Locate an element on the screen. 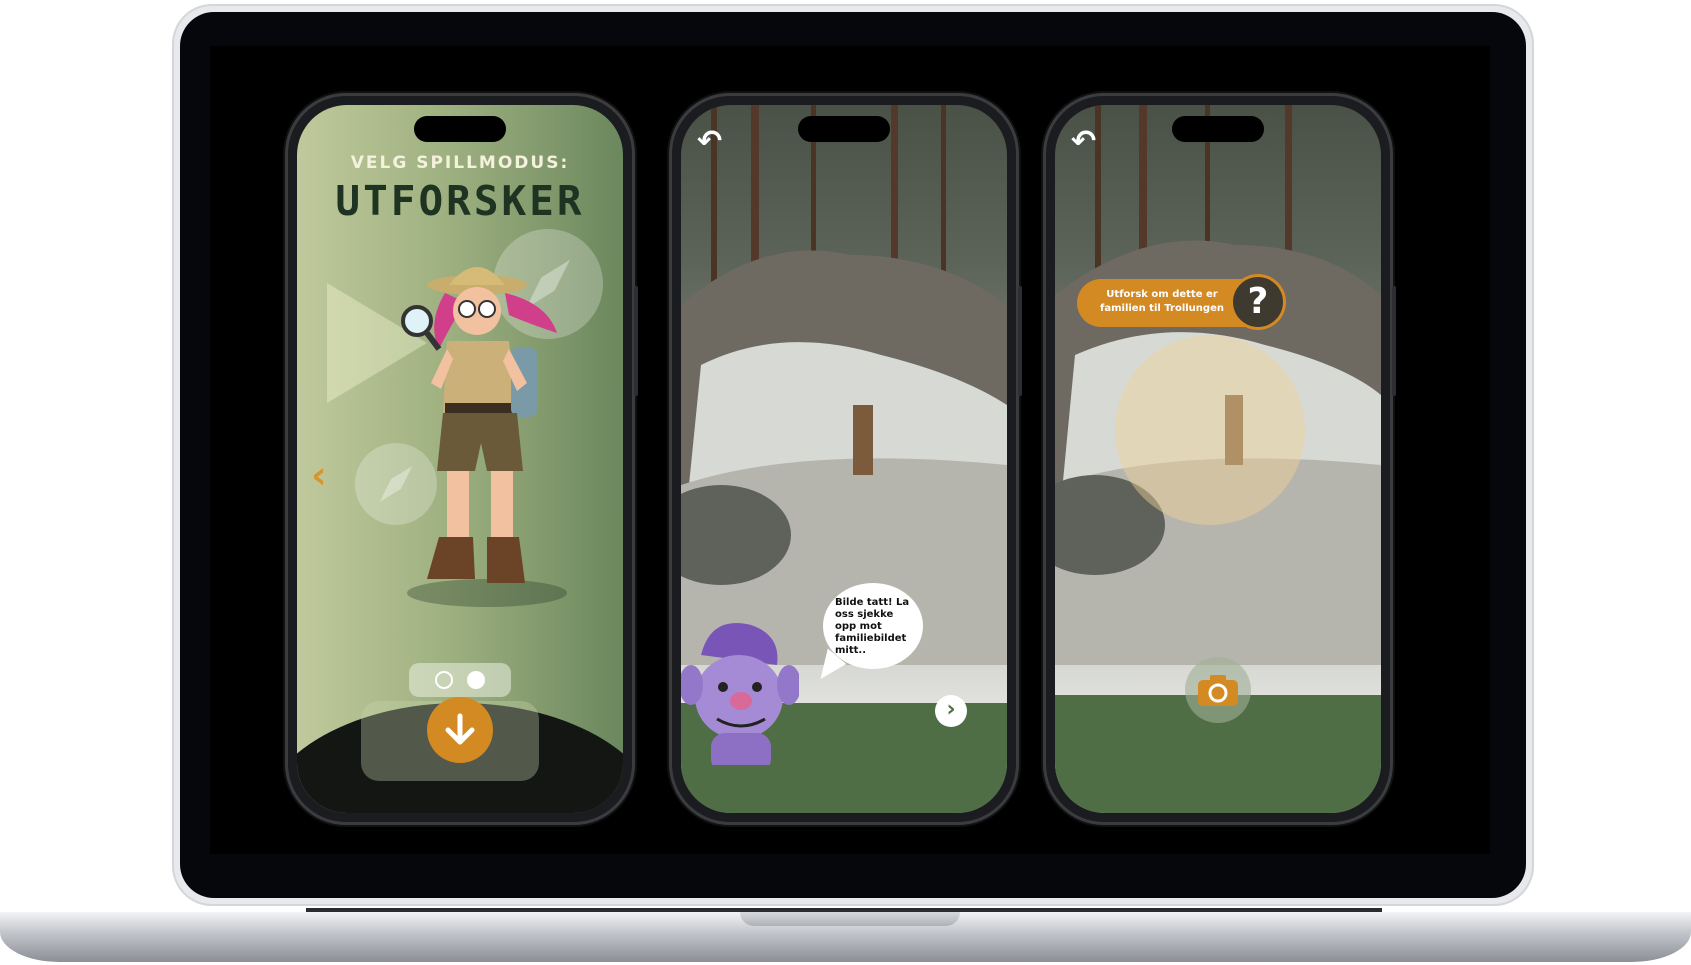 This screenshot has height=965, width=1691. explorer-character is located at coordinates (484, 437).